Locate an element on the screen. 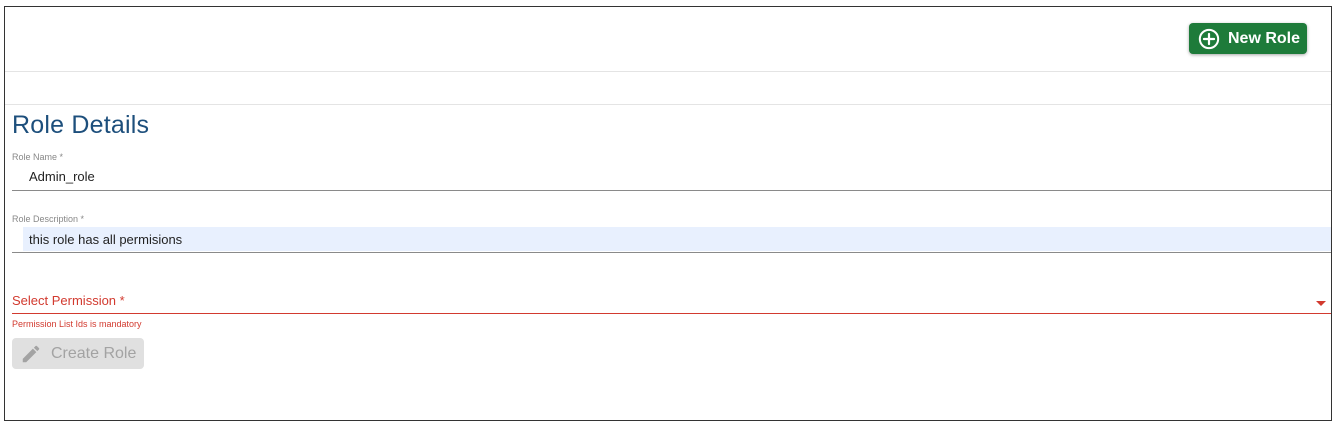  role-description-underline is located at coordinates (671, 252).